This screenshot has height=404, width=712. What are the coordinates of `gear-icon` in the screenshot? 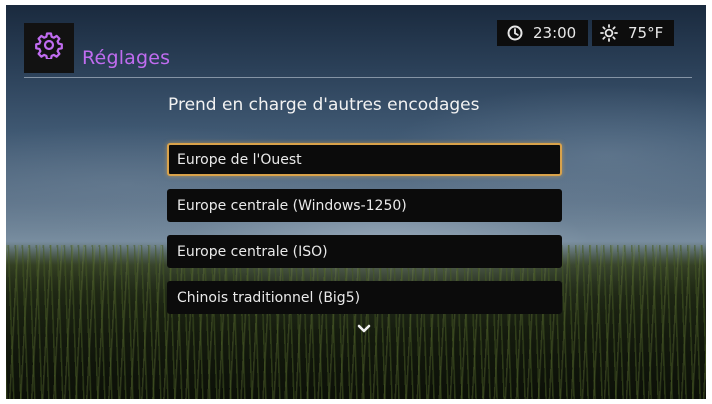 It's located at (49, 45).